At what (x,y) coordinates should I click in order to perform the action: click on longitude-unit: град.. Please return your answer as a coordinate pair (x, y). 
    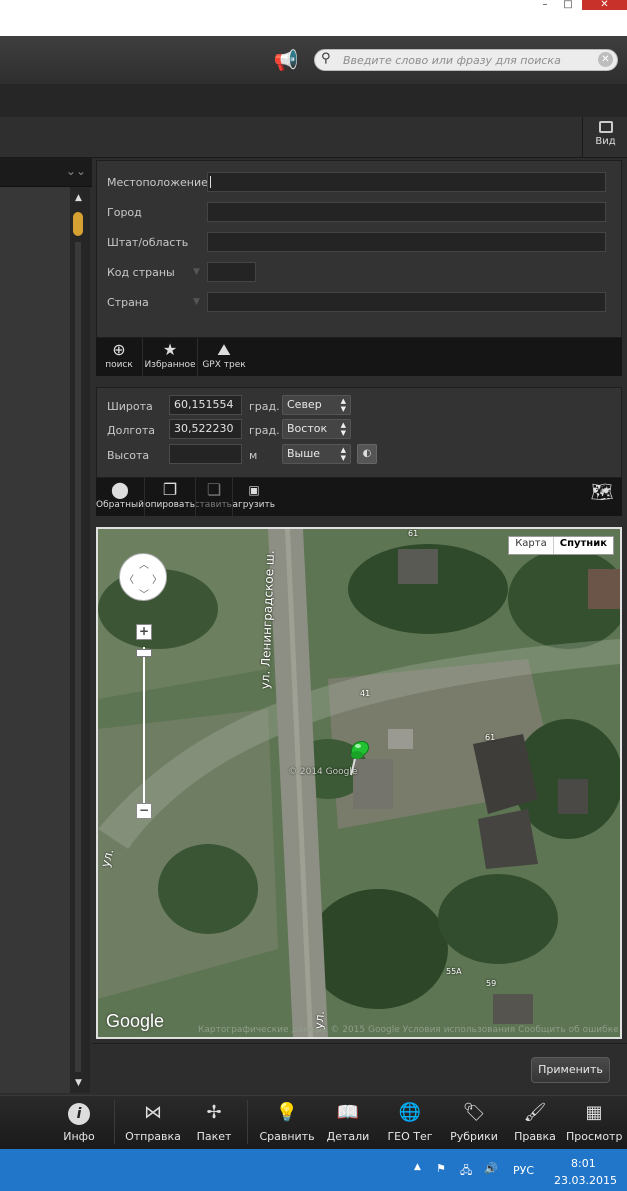
    Looking at the image, I should click on (264, 430).